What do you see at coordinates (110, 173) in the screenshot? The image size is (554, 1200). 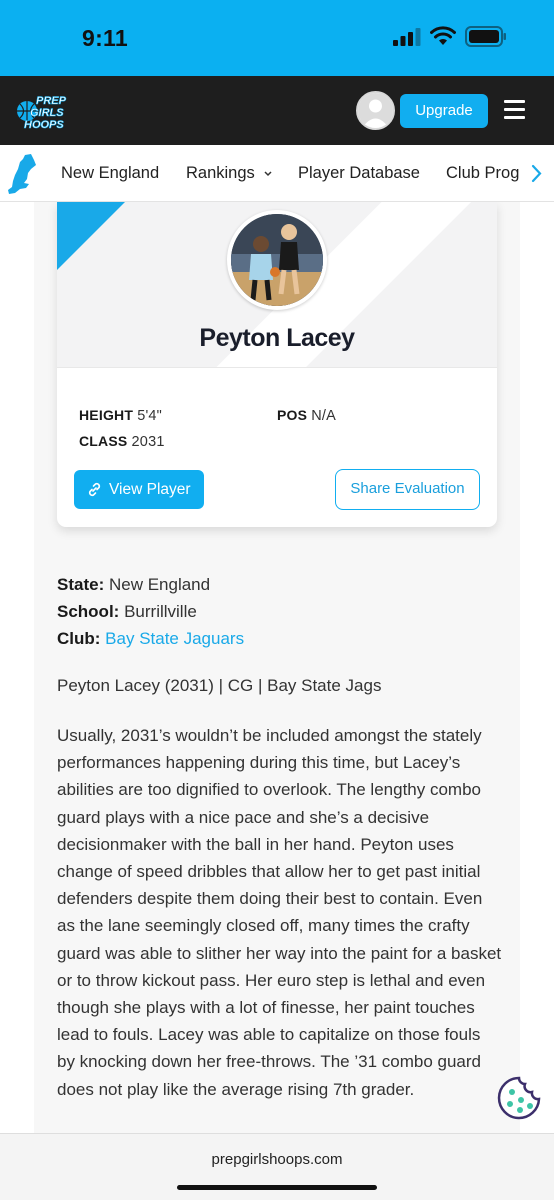 I see `nav-new-england: New England` at bounding box center [110, 173].